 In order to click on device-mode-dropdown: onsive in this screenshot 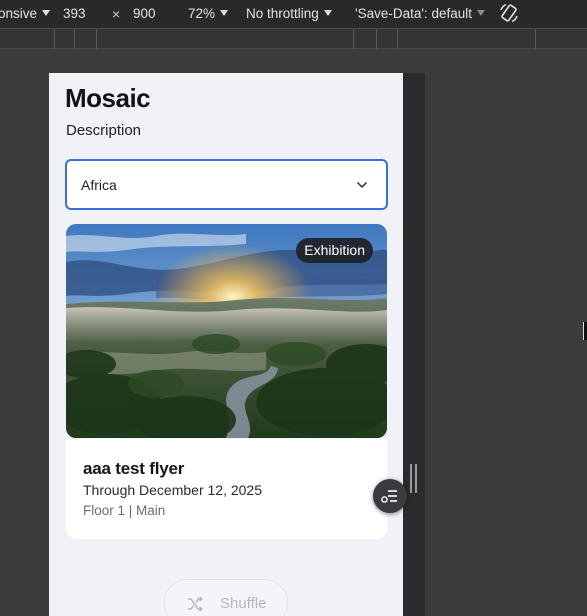, I will do `click(25, 14)`.